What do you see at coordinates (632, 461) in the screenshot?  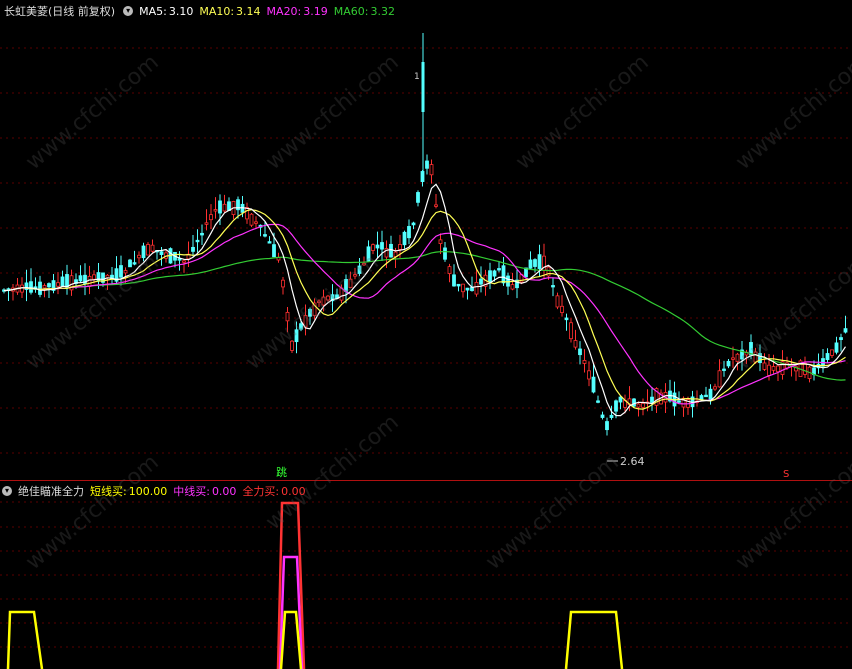 I see `low-price-label: 2.64` at bounding box center [632, 461].